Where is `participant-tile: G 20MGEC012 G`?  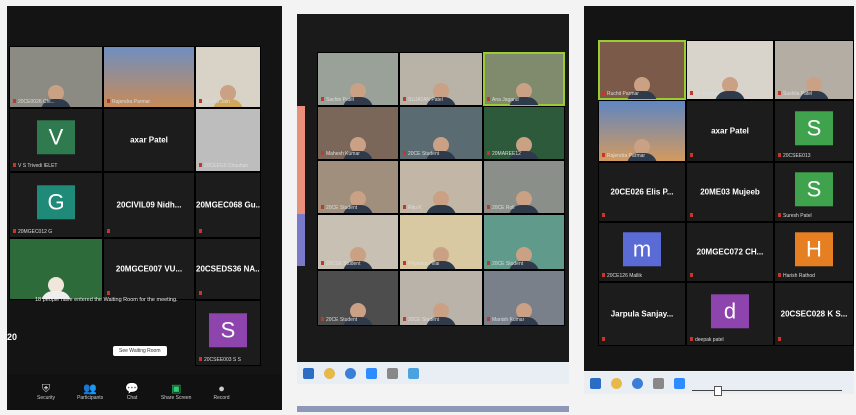
participant-tile: G 20MGEC012 G is located at coordinates (56, 205).